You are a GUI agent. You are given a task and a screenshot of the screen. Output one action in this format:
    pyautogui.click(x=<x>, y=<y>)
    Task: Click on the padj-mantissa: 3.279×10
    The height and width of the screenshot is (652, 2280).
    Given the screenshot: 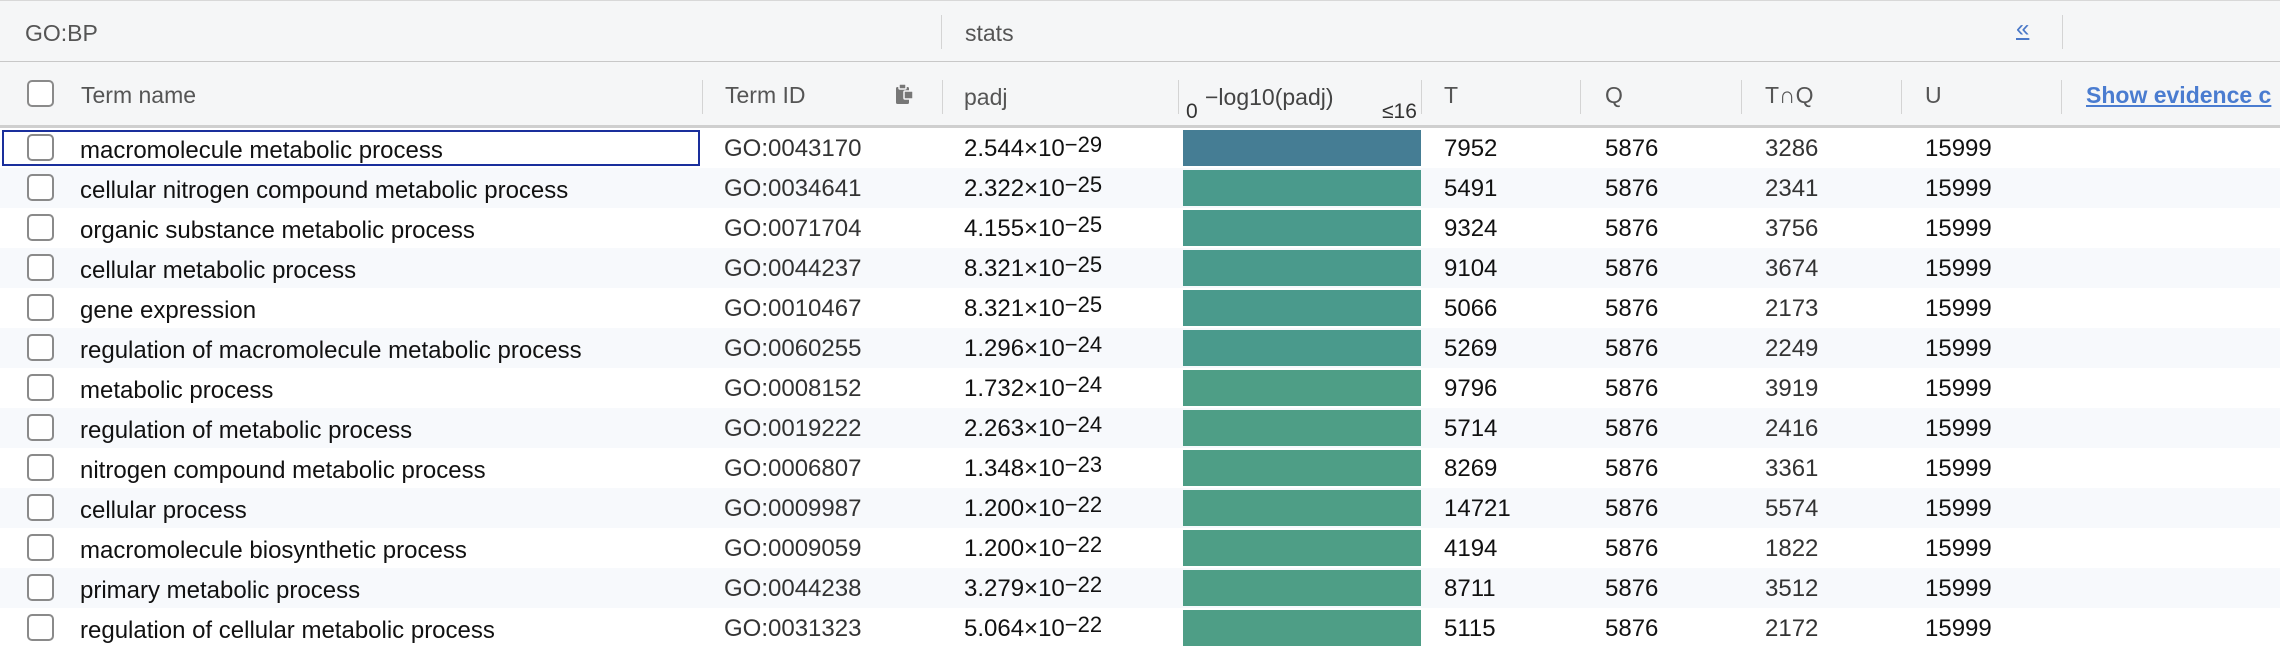 What is the action you would take?
    pyautogui.click(x=1014, y=588)
    